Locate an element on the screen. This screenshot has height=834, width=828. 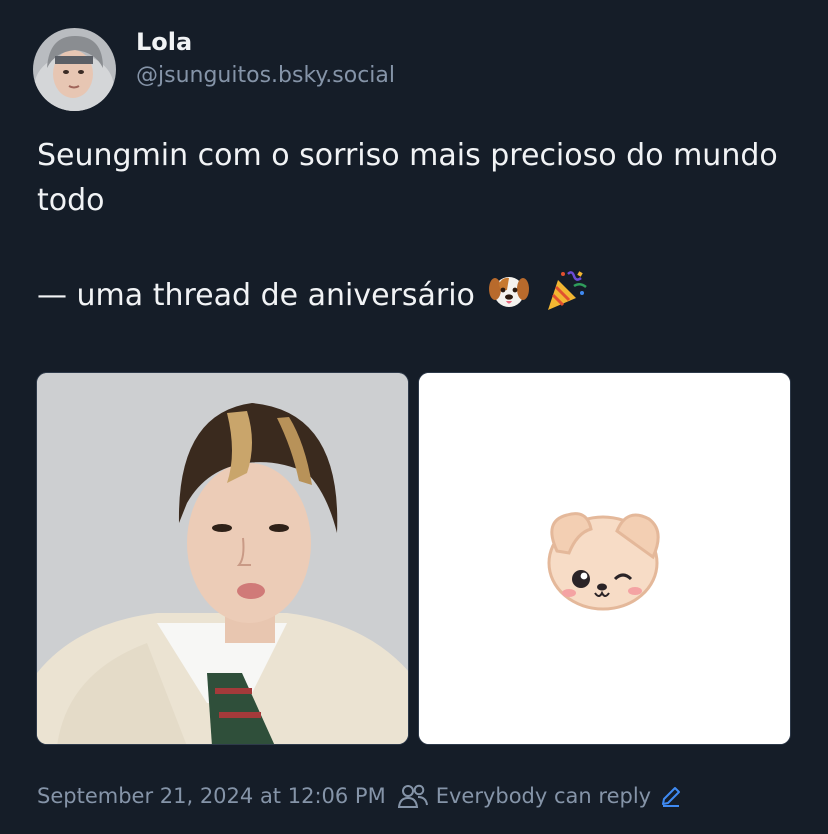
party-popper-emoji is located at coordinates (566, 296).